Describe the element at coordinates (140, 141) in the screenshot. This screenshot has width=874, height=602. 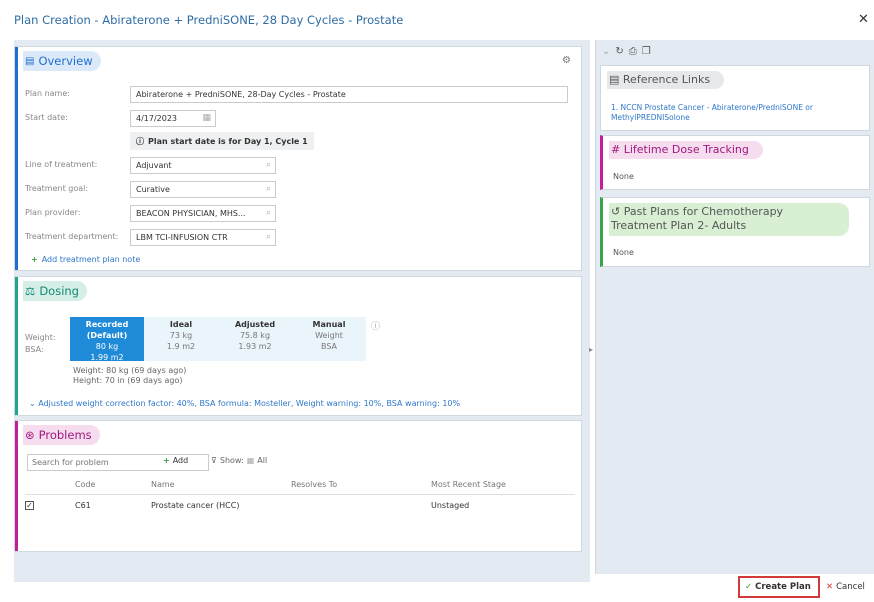
I see `info-icon: ⓘ` at that location.